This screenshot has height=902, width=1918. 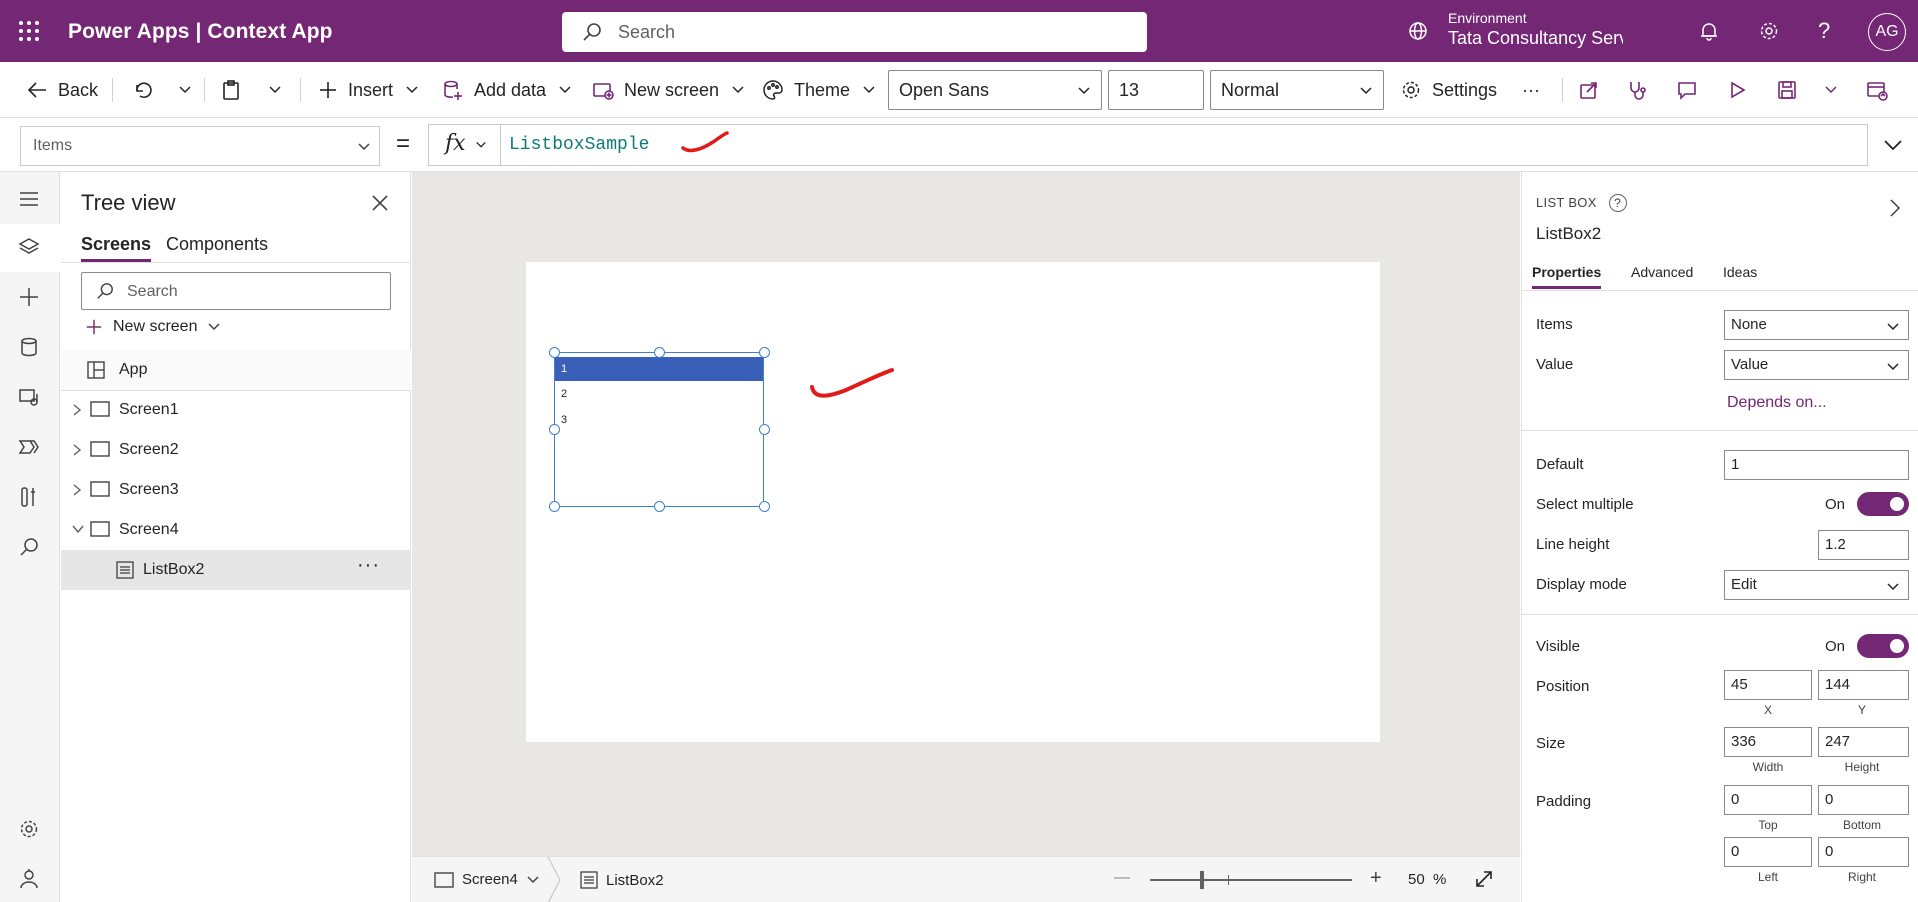 What do you see at coordinates (236, 450) in the screenshot?
I see `tree-item-screen2: Screen2` at bounding box center [236, 450].